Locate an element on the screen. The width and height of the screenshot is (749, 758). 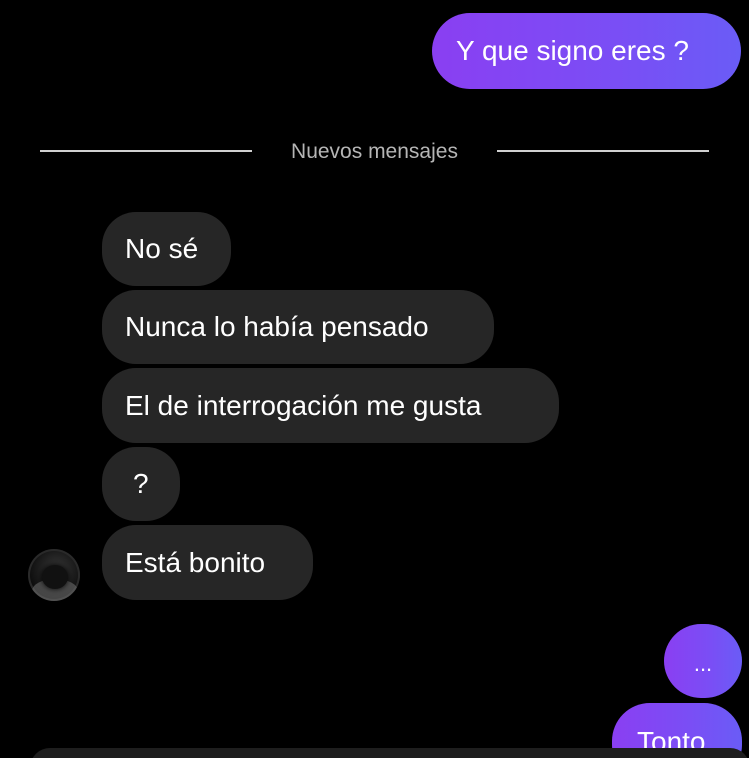
received-message: El de interrogación me gusta is located at coordinates (330, 405).